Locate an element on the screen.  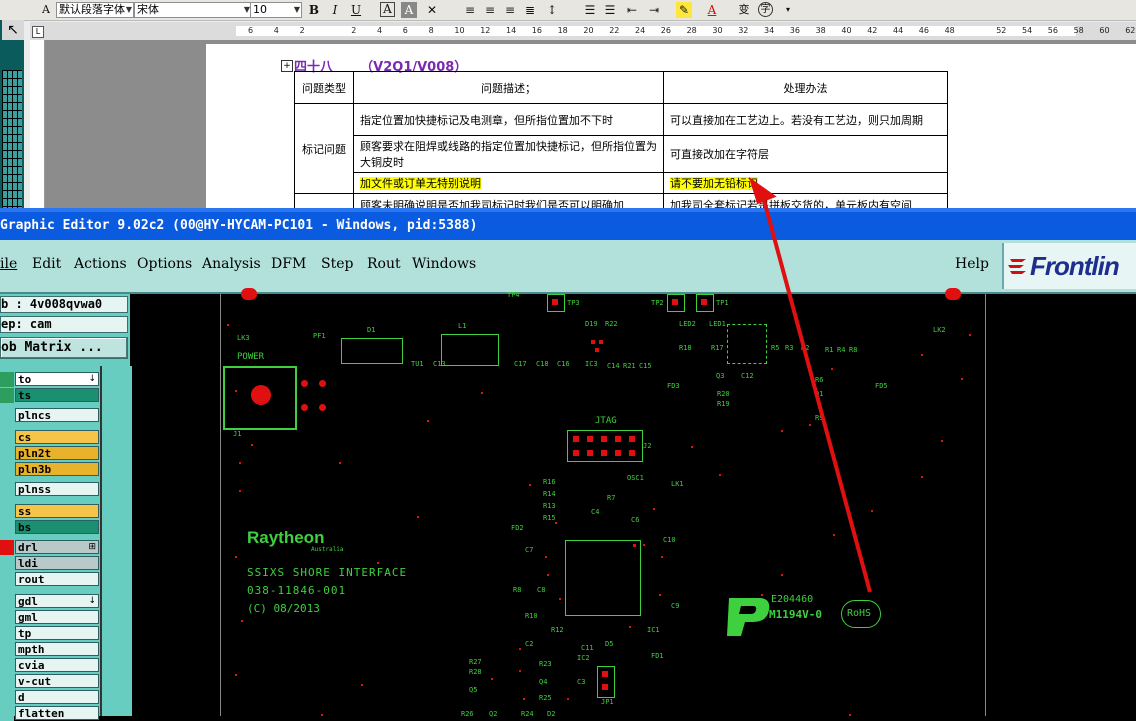
layer-row: pln3b is located at coordinates (50, 469).